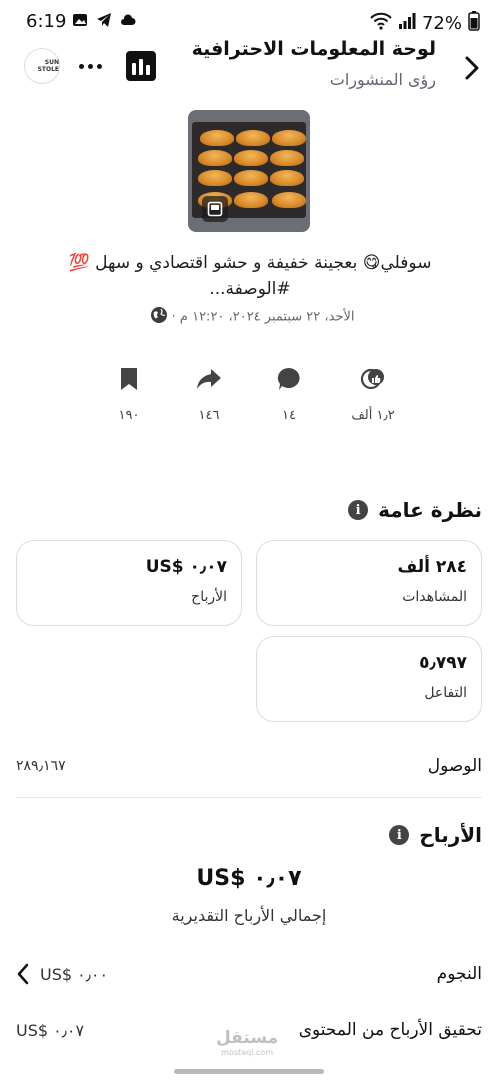 This screenshot has width=498, height=1080. I want to click on reactions-count: ١٫٢ ألف, so click(373, 415).